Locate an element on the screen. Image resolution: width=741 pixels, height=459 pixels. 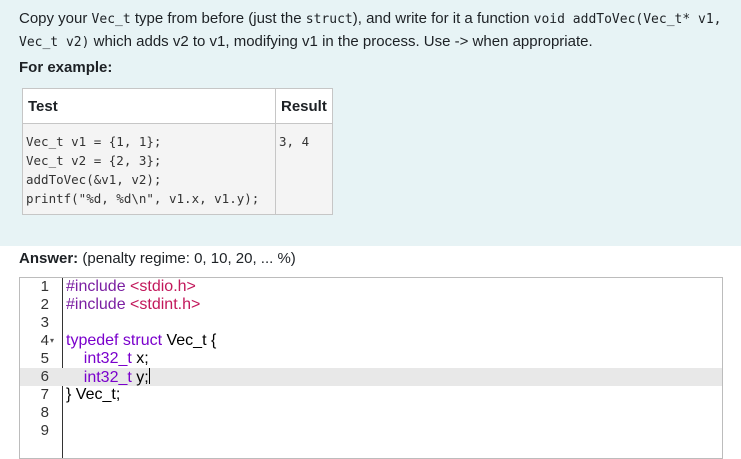
penalty-regime: (penalty regime: 0, 10, 20, ... %) is located at coordinates (189, 258).